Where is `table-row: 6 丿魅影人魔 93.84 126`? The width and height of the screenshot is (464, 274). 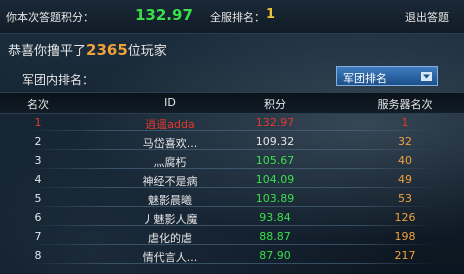 table-row: 6 丿魅影人魔 93.84 126 is located at coordinates (232, 217).